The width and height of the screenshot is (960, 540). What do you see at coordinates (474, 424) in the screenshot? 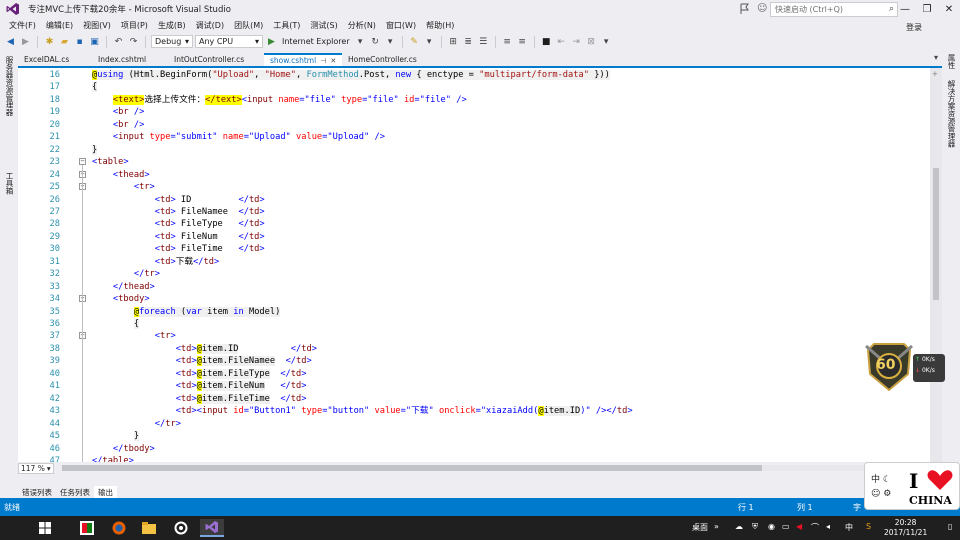
I see `code-line: 44 </tr>` at bounding box center [474, 424].